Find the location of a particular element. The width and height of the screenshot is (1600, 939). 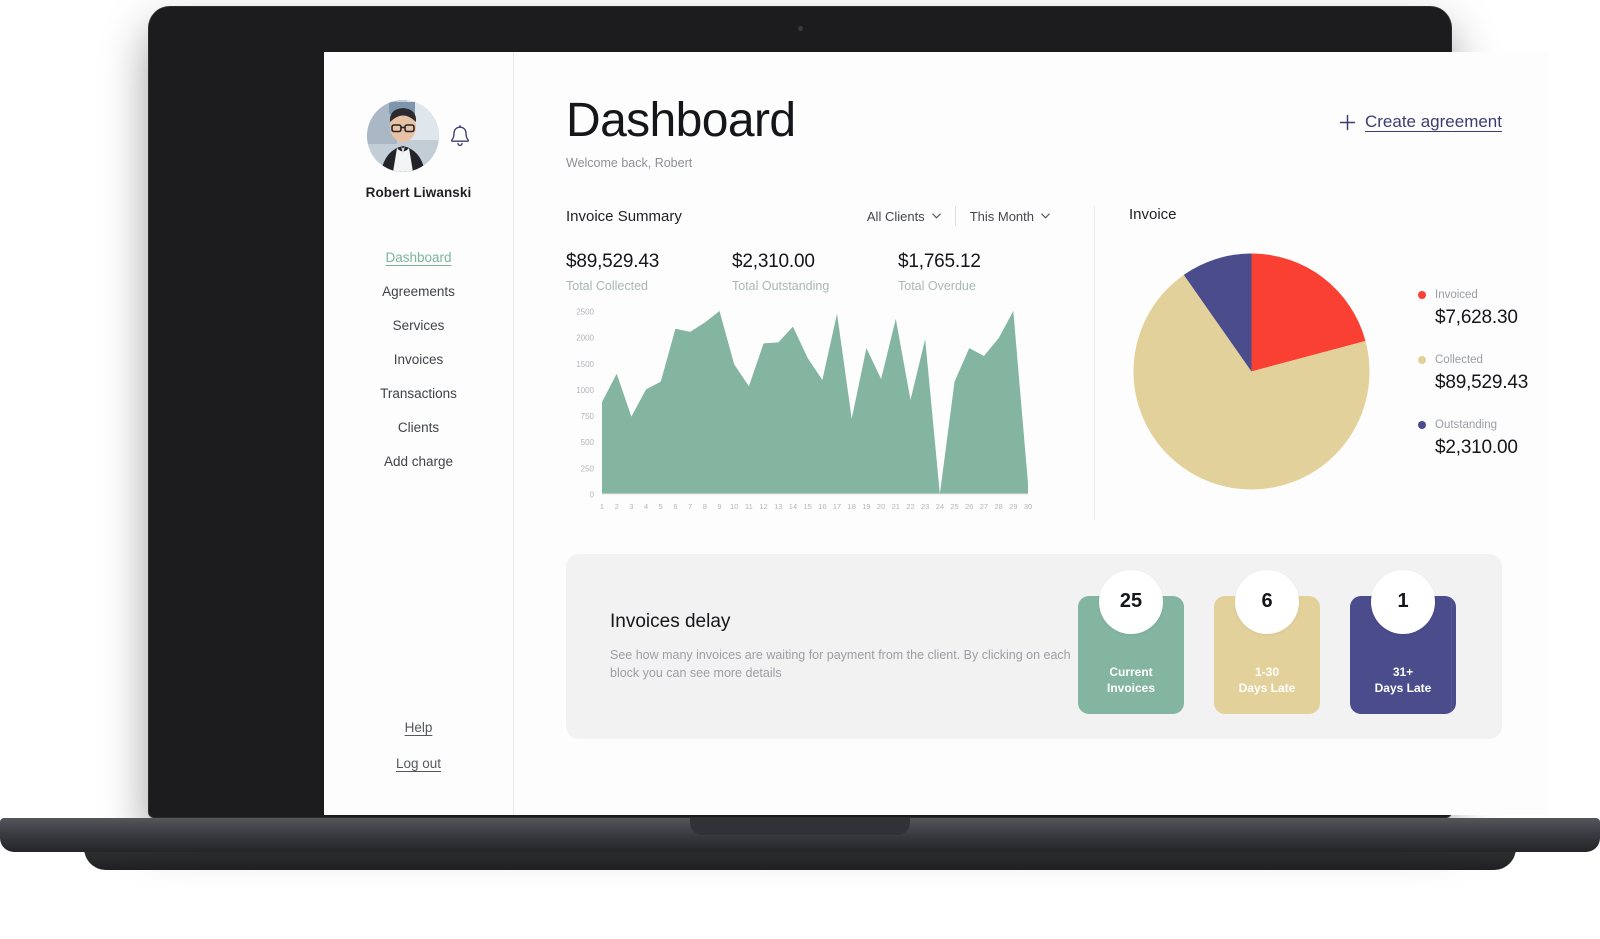

invoice-summary-header: Invoice Summary All Clients This Month is located at coordinates (815, 216).